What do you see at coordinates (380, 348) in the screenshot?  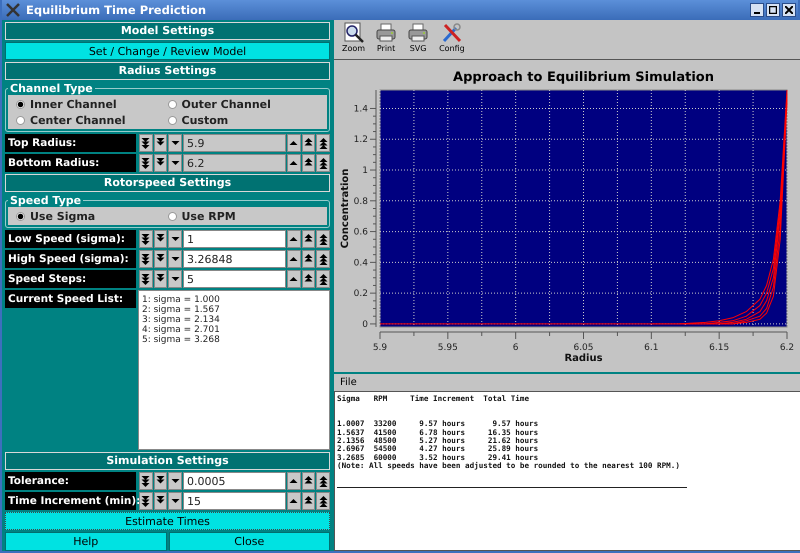 I see `tick-label: 5.9` at bounding box center [380, 348].